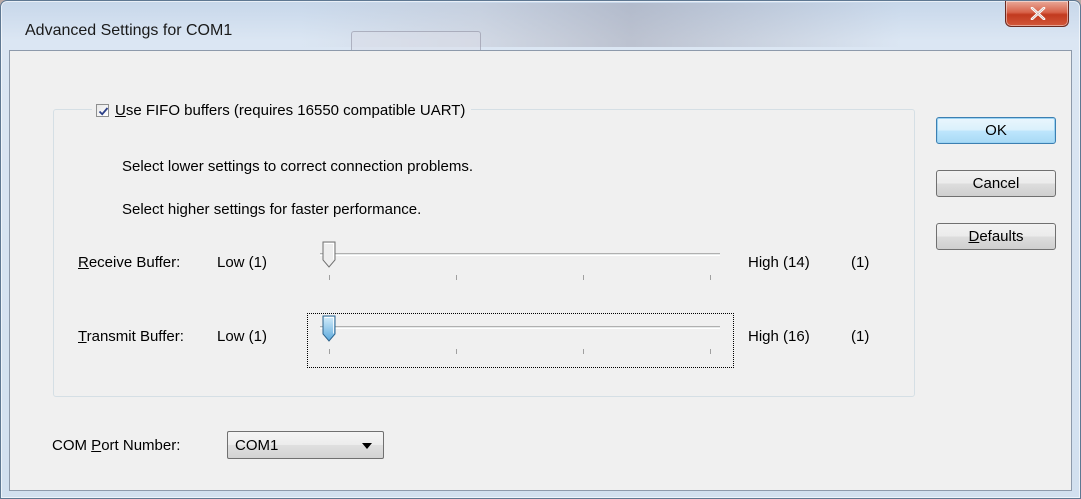  I want to click on receive-slider-thumb, so click(329, 255).